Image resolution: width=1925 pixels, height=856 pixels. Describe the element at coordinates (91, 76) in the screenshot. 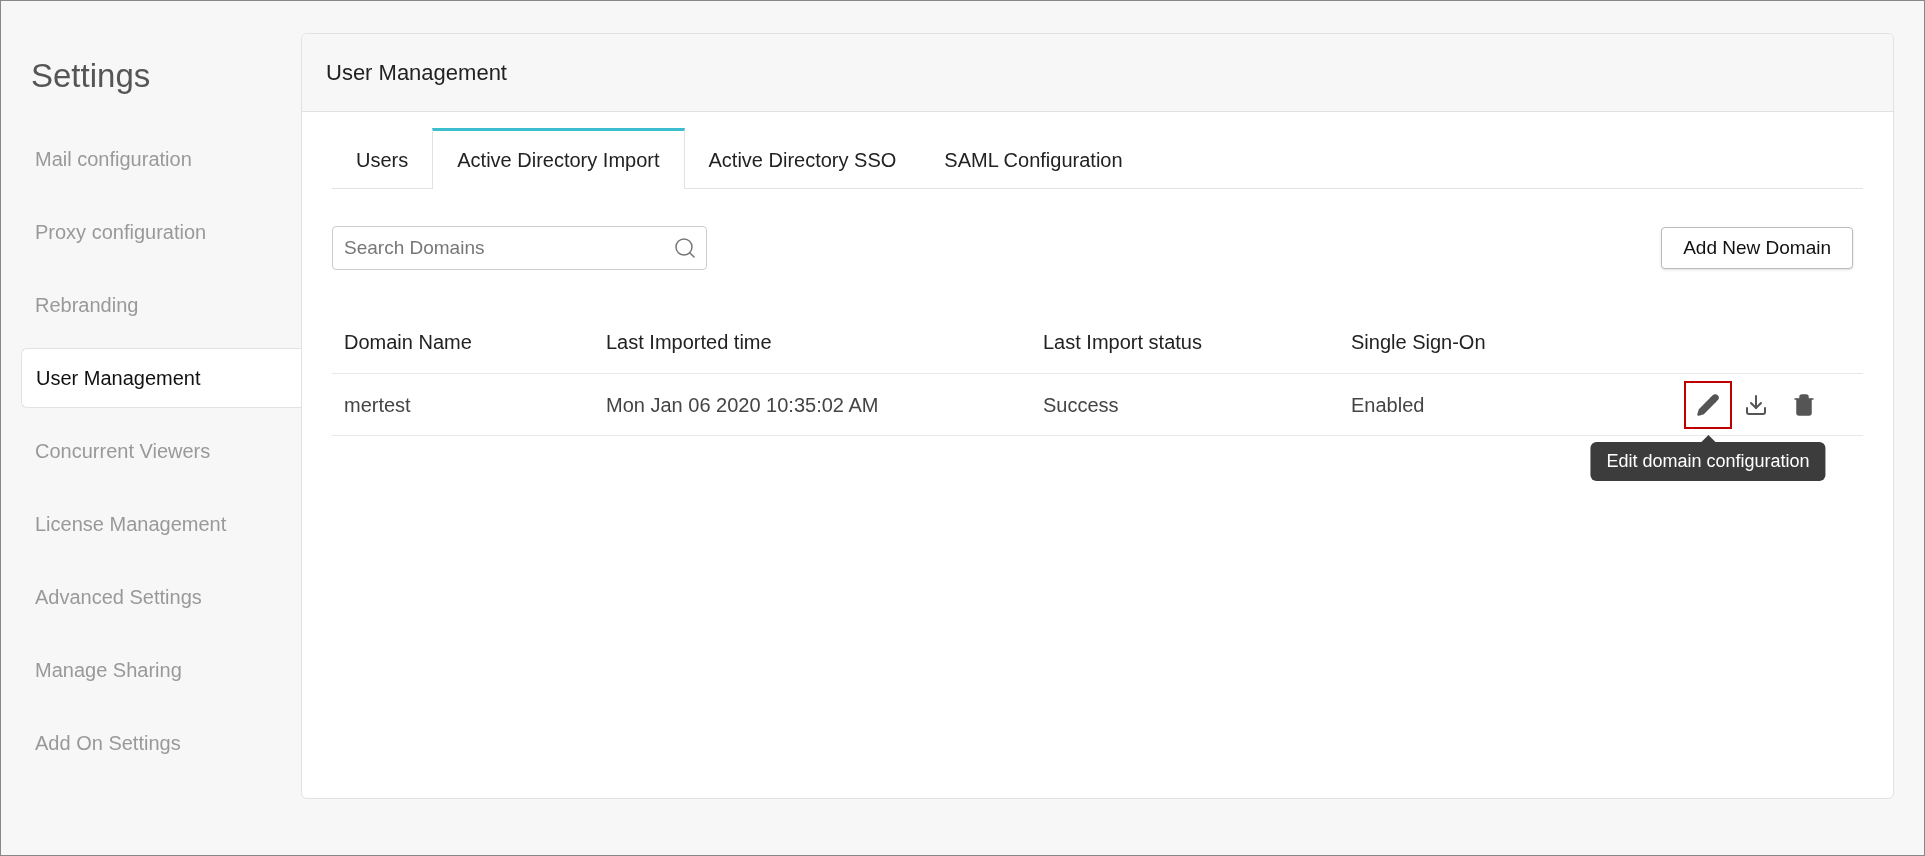

I see `settings-title: Settings` at that location.